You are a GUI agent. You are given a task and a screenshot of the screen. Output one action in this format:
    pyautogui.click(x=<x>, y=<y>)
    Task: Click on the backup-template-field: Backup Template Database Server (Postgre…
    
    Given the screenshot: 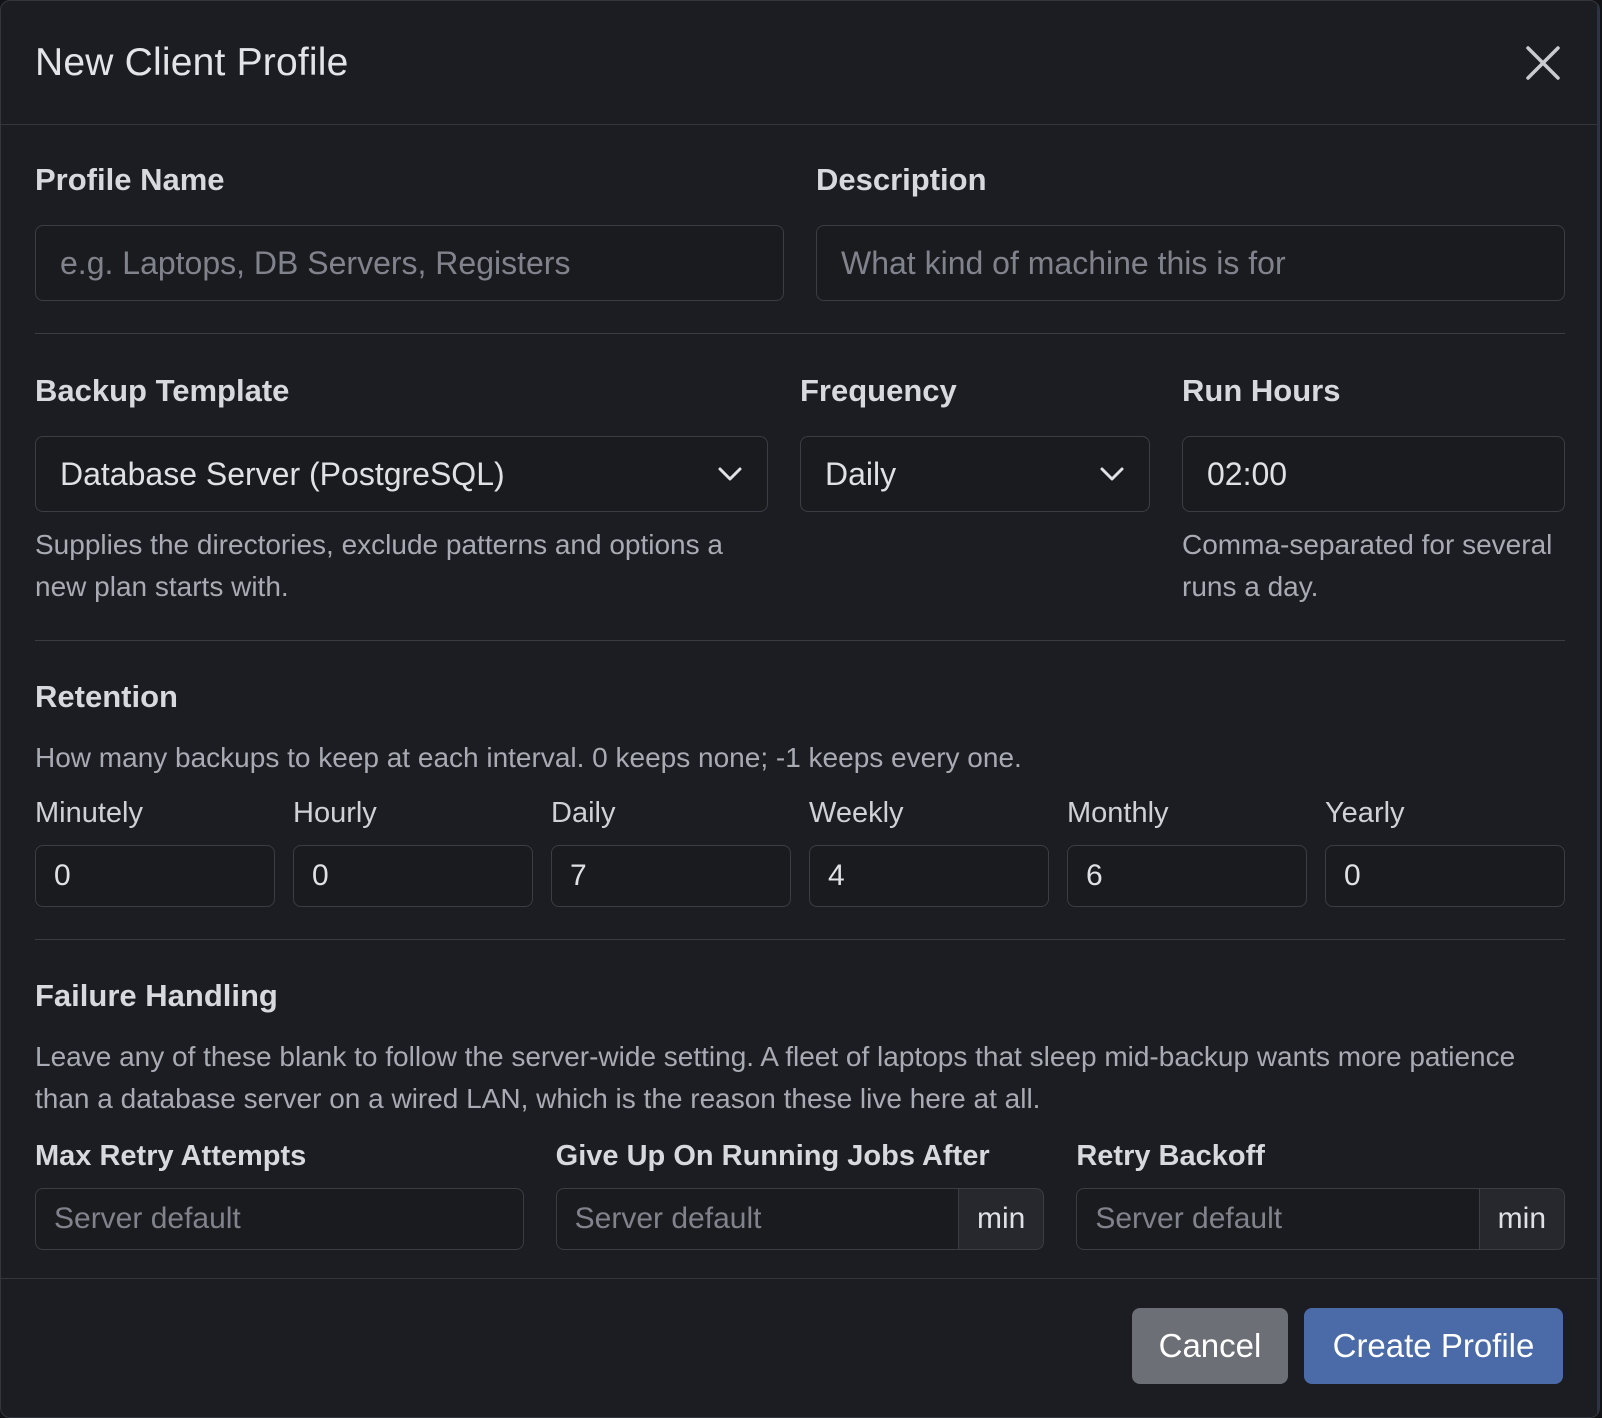 What is the action you would take?
    pyautogui.click(x=401, y=490)
    